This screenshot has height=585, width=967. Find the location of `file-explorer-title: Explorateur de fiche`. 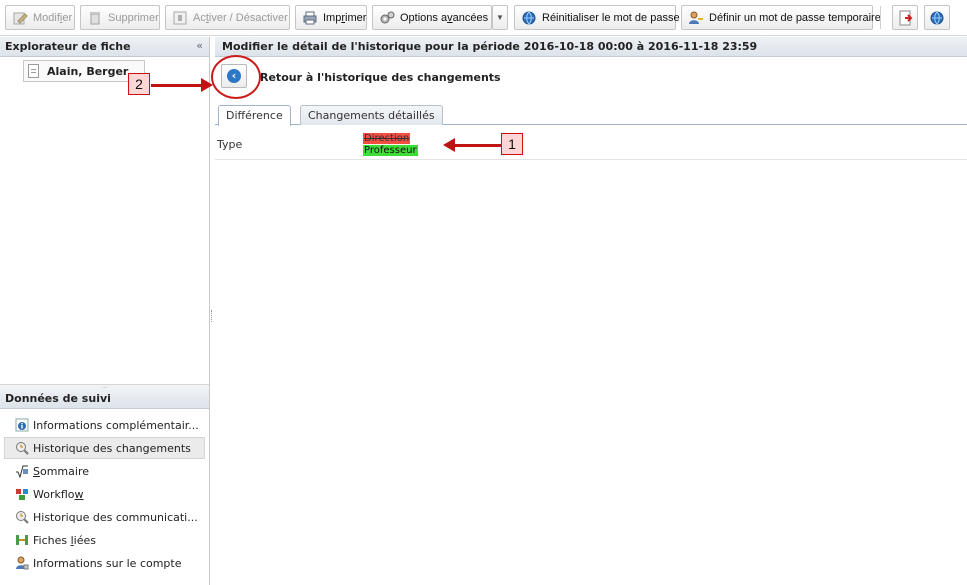

file-explorer-title: Explorateur de fiche is located at coordinates (68, 46).